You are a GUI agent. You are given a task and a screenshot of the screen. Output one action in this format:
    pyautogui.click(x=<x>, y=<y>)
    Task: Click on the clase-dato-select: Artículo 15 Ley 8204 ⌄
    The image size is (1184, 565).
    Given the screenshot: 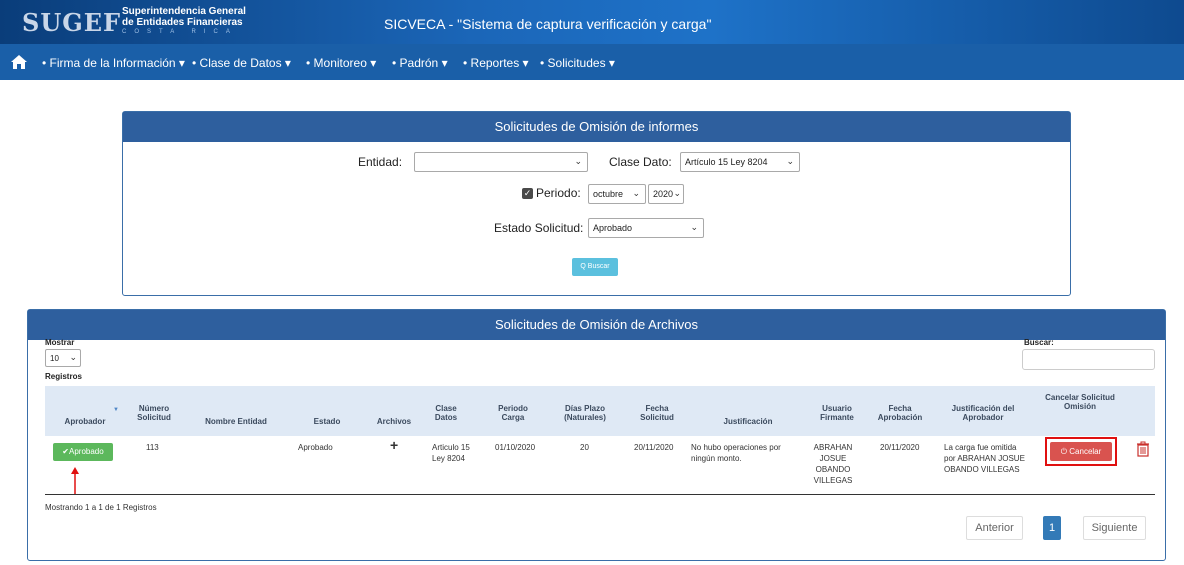 What is the action you would take?
    pyautogui.click(x=740, y=162)
    